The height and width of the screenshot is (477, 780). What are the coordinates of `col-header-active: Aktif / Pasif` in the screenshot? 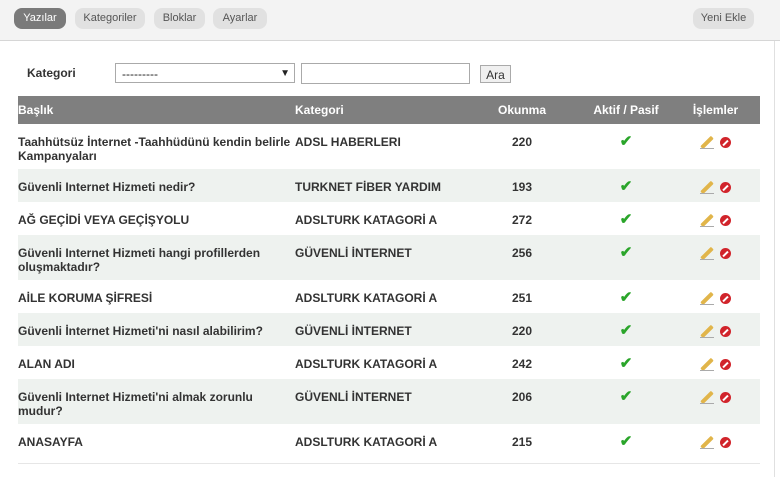 It's located at (626, 110).